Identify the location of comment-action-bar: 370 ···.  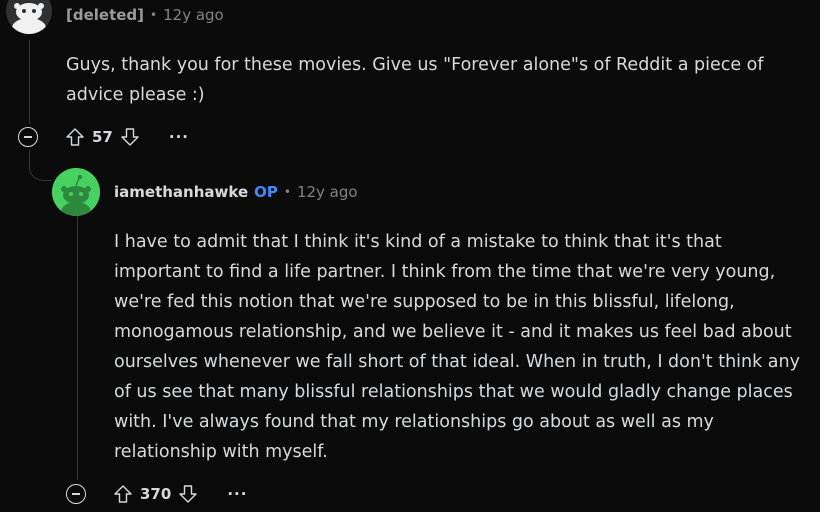
(156, 494).